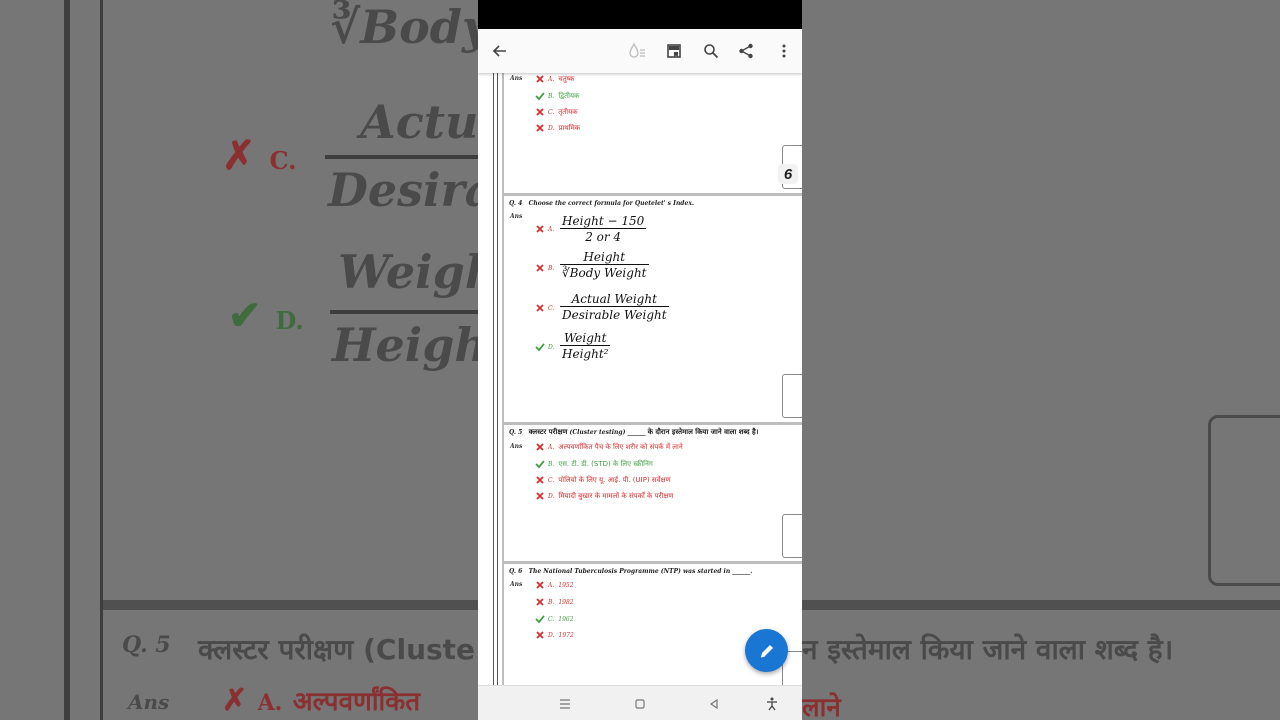 This screenshot has width=1280, height=720. What do you see at coordinates (546, 268) in the screenshot?
I see `q4-option-b-mark: B.` at bounding box center [546, 268].